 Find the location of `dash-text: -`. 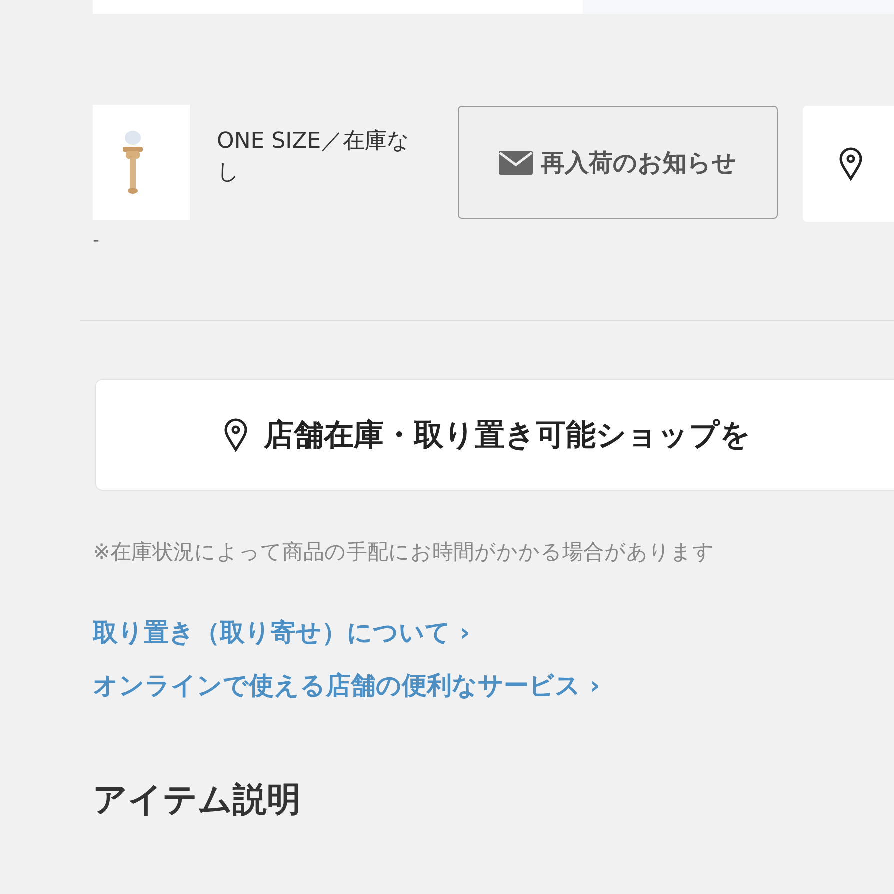

dash-text: - is located at coordinates (96, 241).